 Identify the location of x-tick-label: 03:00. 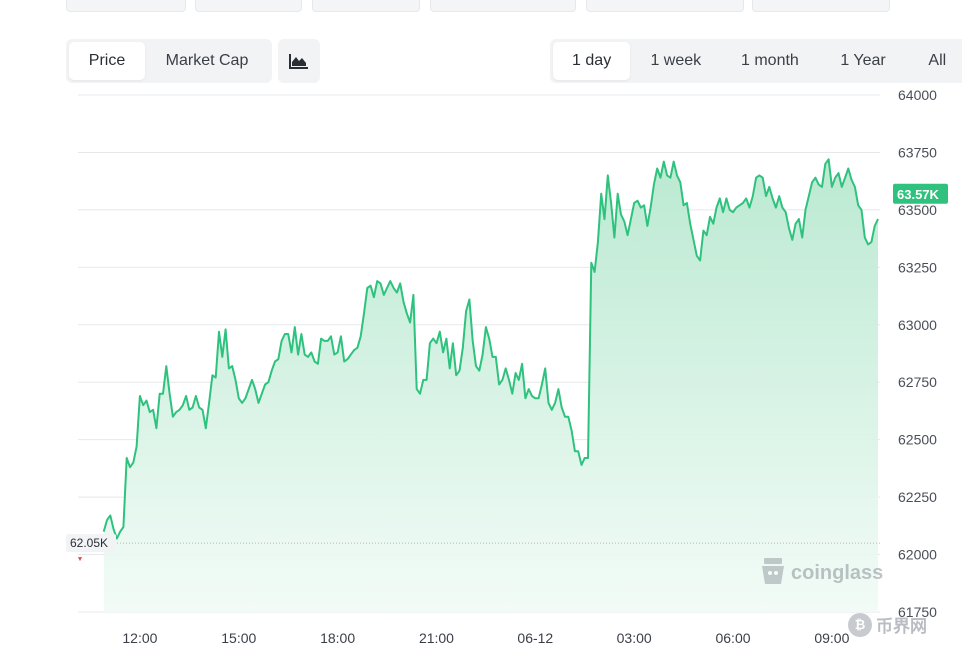
(634, 638).